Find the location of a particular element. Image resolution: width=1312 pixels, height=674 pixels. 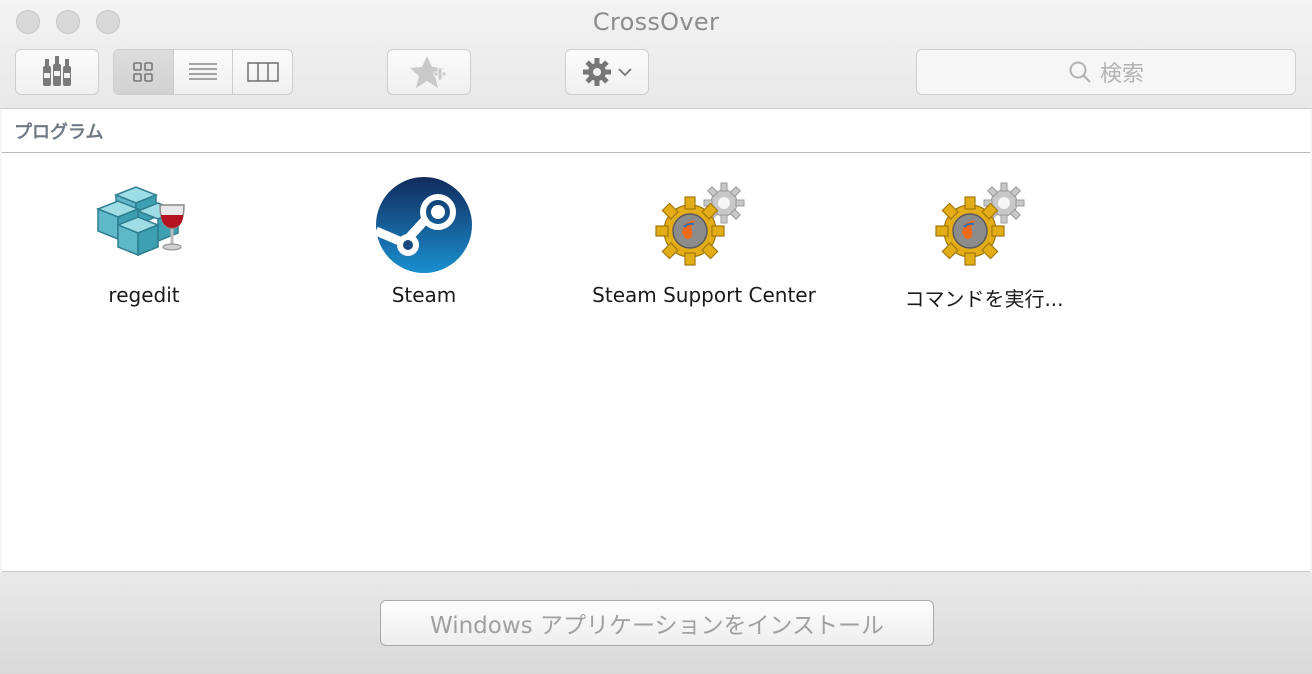

list-view-button is located at coordinates (202, 72).